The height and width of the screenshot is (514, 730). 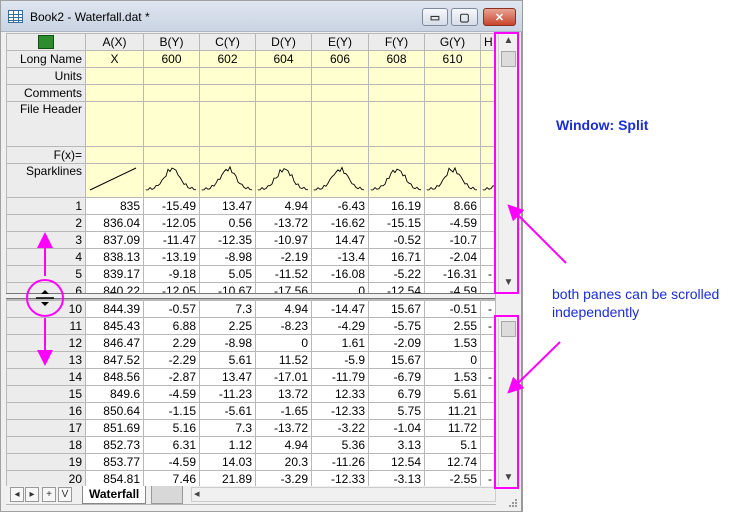 What do you see at coordinates (114, 257) in the screenshot?
I see `table-cell: 838.13` at bounding box center [114, 257].